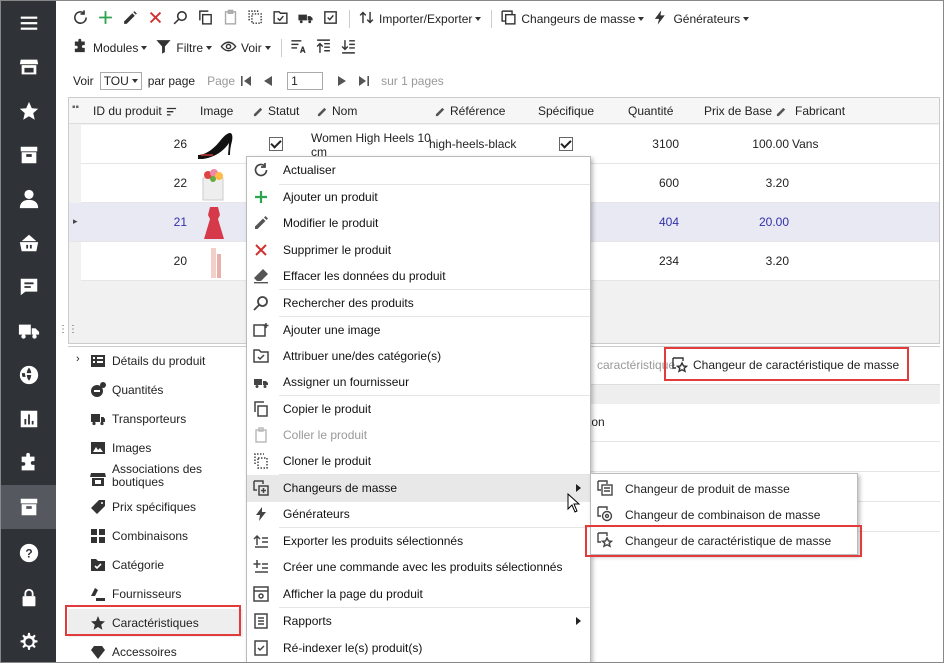 Image resolution: width=944 pixels, height=663 pixels. What do you see at coordinates (261, 356) in the screenshot?
I see `category-icon` at bounding box center [261, 356].